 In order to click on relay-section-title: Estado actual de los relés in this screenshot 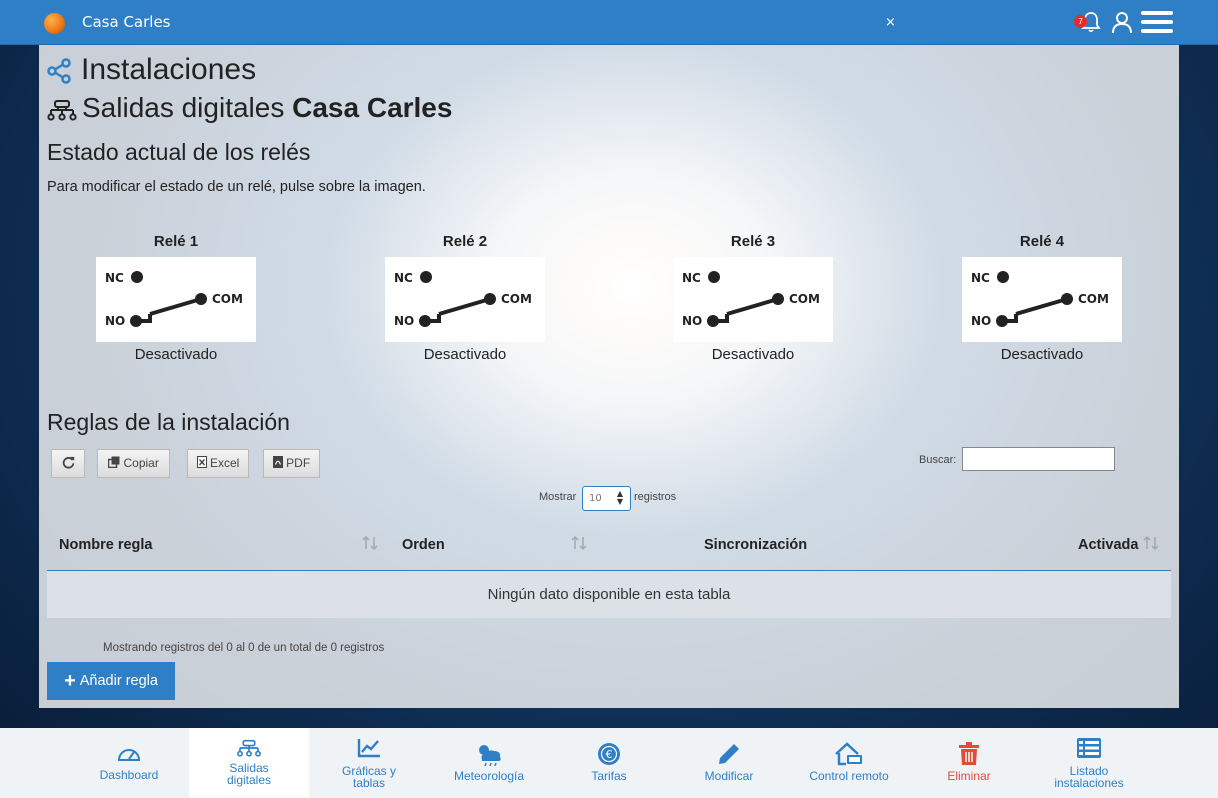, I will do `click(179, 152)`.